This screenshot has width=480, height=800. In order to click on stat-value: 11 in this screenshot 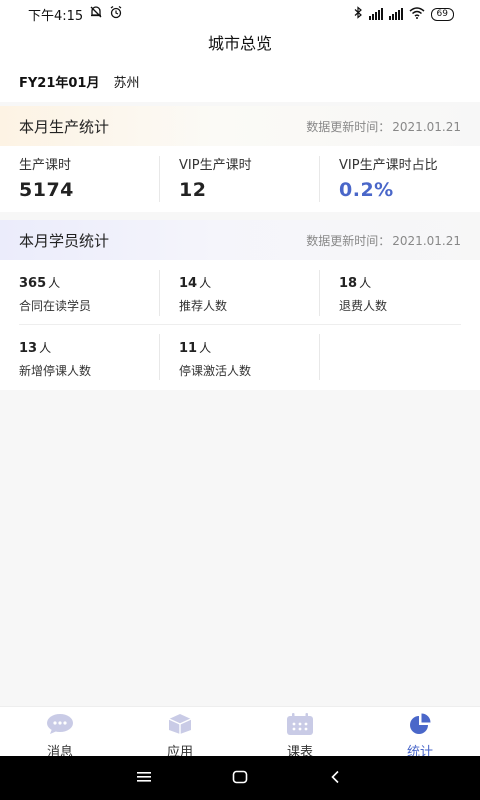, I will do `click(188, 348)`.